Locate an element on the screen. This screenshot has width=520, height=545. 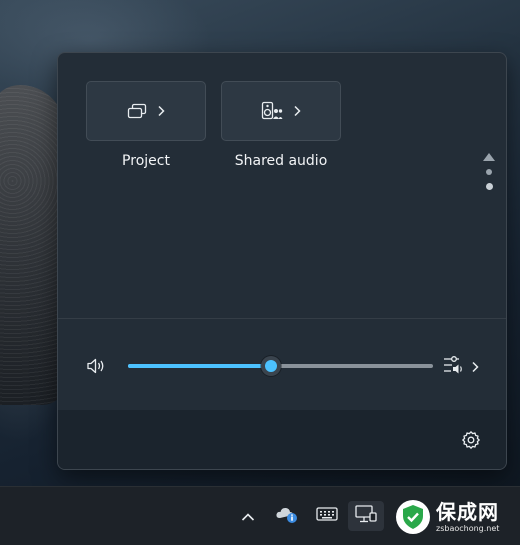
network-icon is located at coordinates (366, 516).